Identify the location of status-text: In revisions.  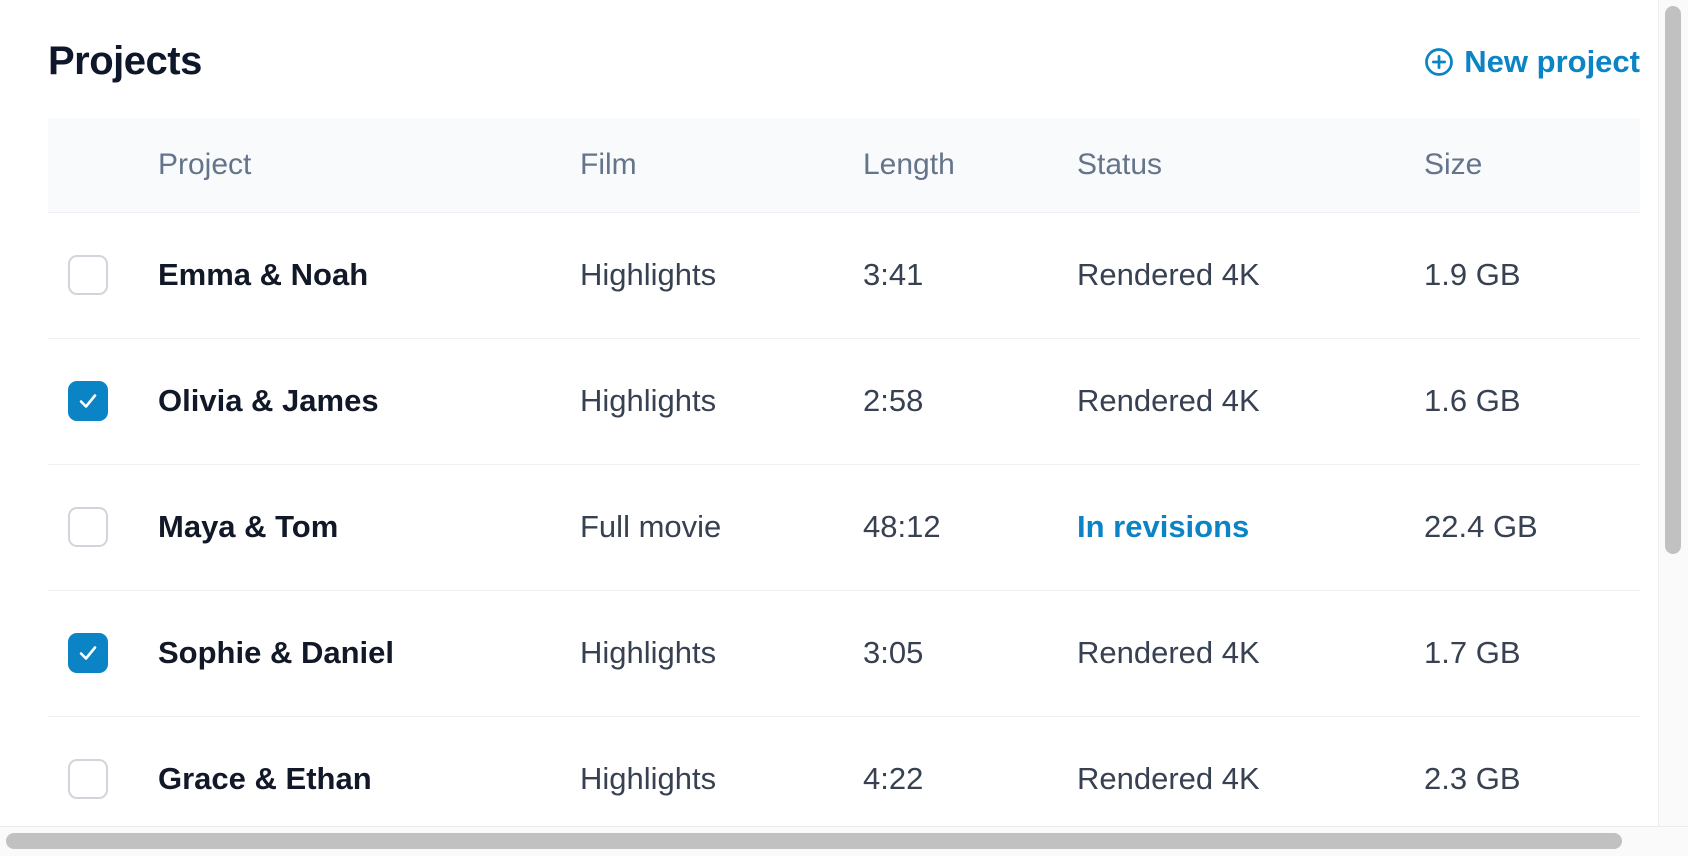
(1250, 527).